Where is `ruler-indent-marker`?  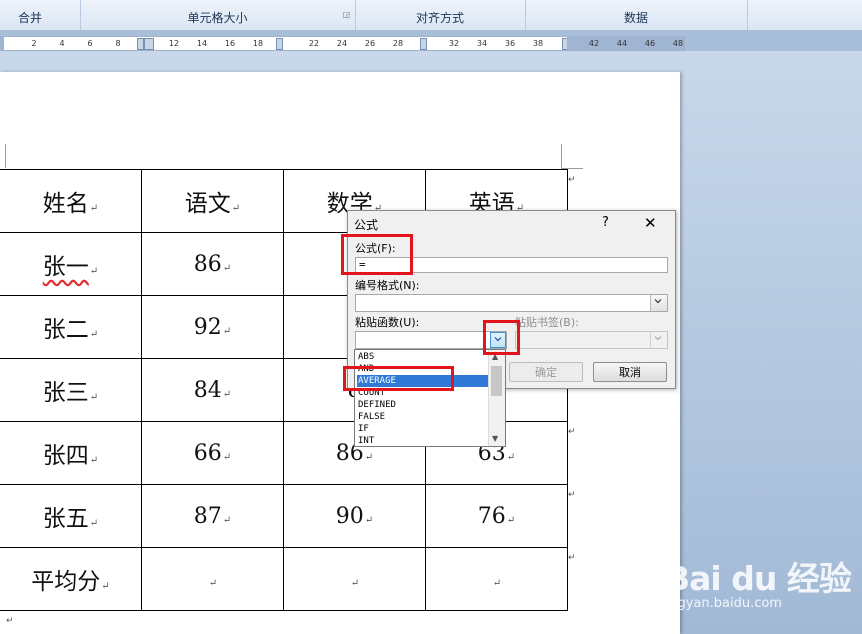
ruler-indent-marker is located at coordinates (149, 44).